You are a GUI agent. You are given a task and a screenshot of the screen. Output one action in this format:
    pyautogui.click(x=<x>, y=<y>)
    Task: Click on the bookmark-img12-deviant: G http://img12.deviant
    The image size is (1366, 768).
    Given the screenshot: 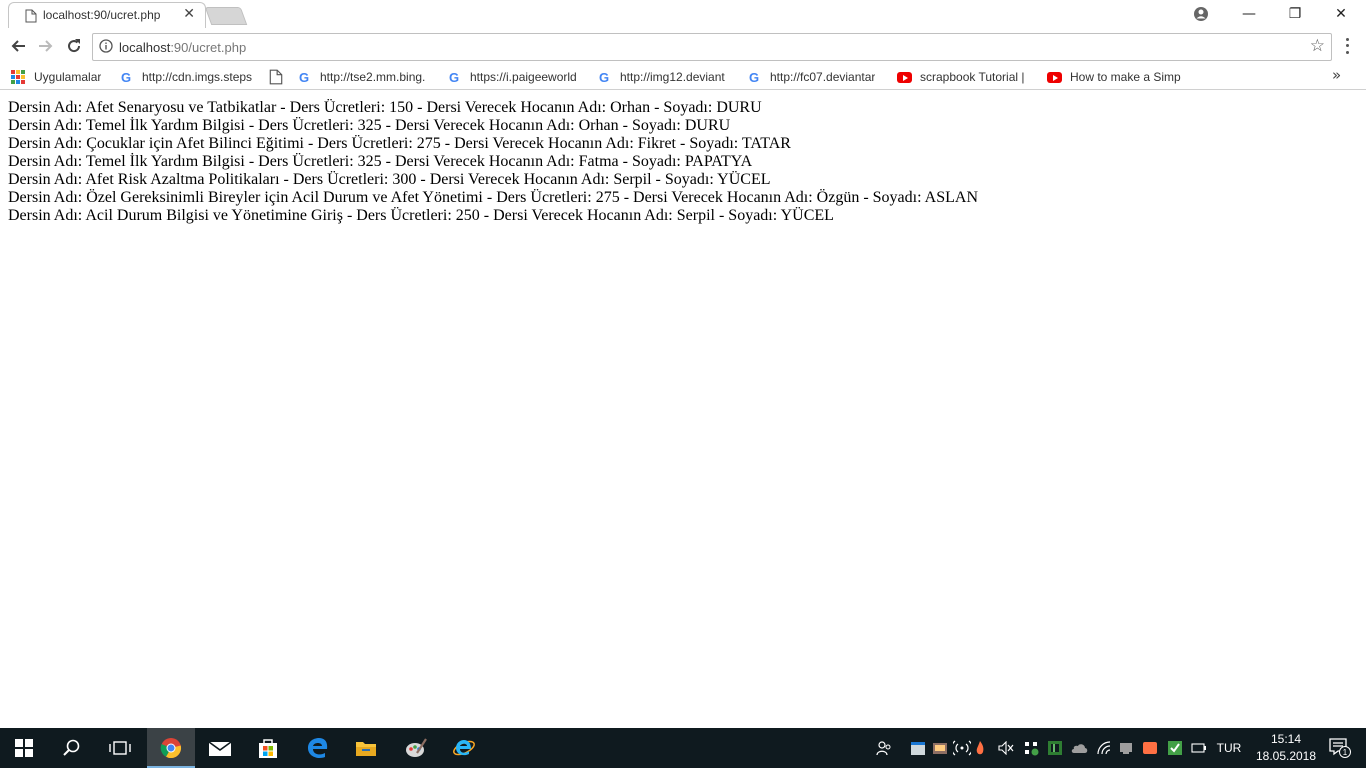 What is the action you would take?
    pyautogui.click(x=665, y=77)
    